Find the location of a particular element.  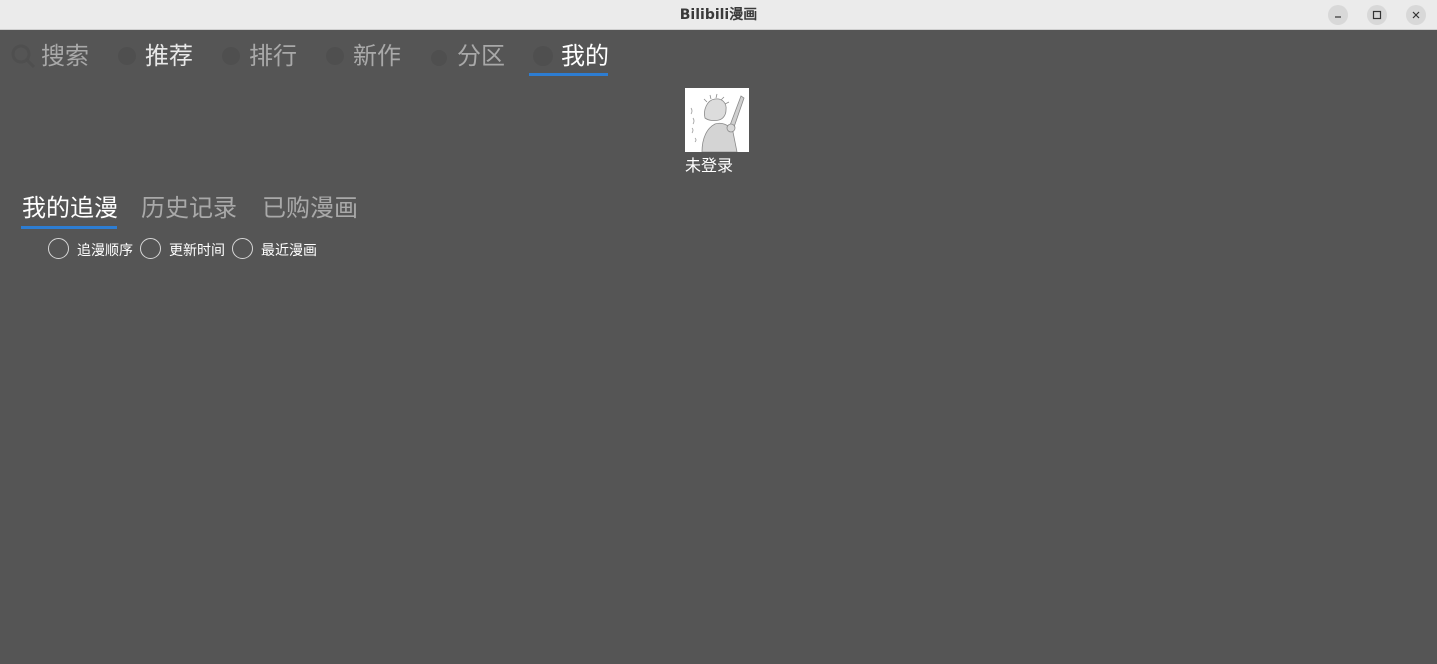

tab-following: 我的追漫 is located at coordinates (70, 208).